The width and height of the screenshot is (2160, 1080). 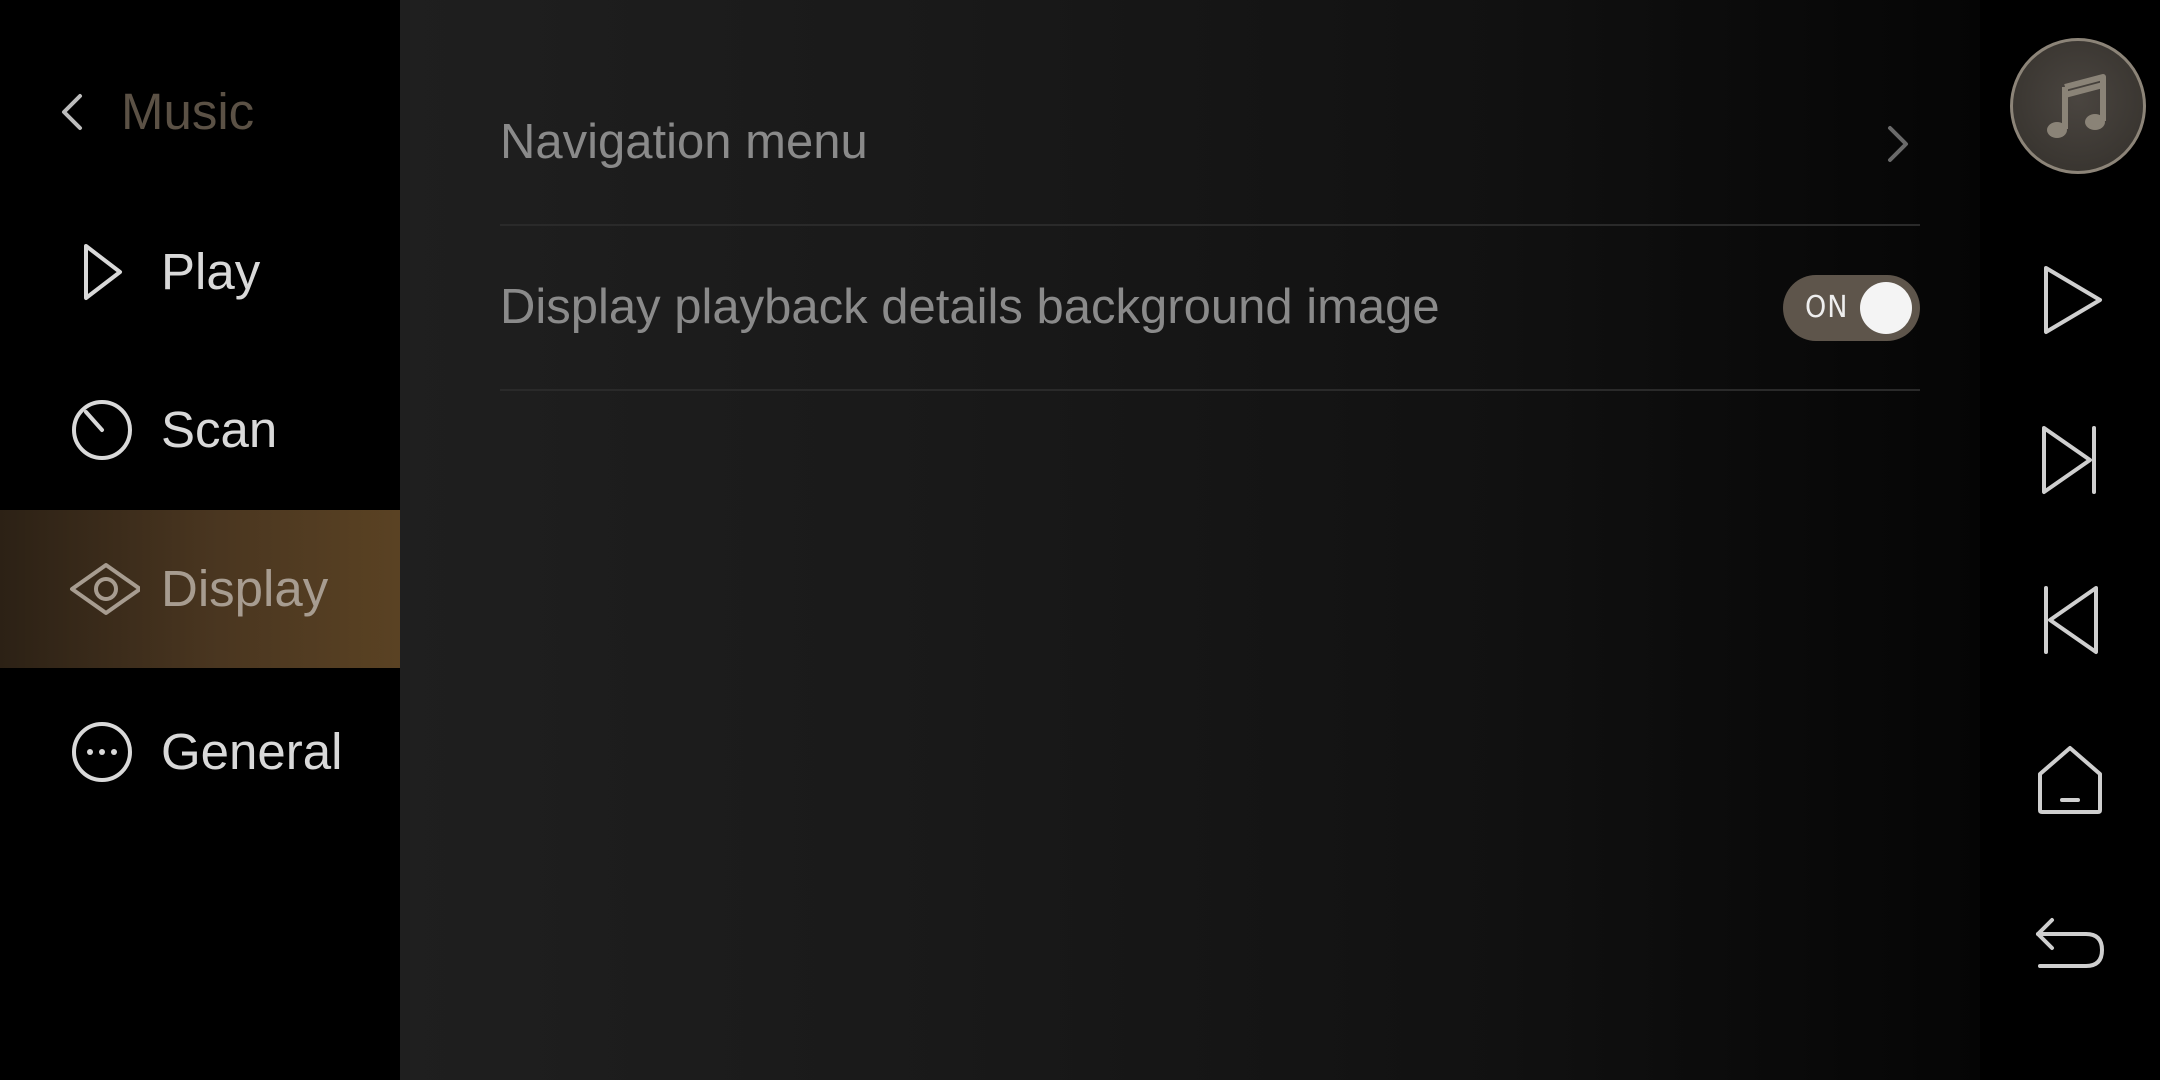 What do you see at coordinates (102, 752) in the screenshot?
I see `more-icon` at bounding box center [102, 752].